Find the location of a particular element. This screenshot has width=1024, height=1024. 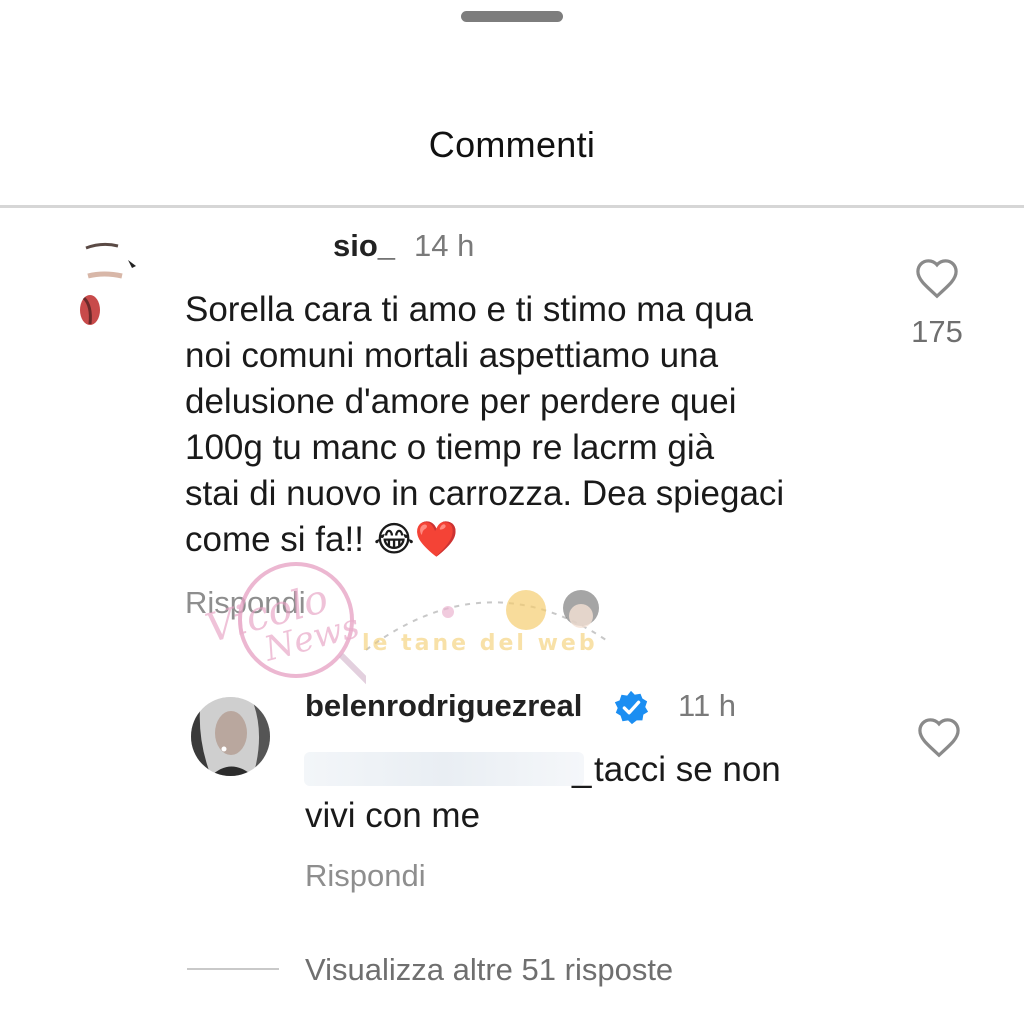

header-divider is located at coordinates (512, 206).